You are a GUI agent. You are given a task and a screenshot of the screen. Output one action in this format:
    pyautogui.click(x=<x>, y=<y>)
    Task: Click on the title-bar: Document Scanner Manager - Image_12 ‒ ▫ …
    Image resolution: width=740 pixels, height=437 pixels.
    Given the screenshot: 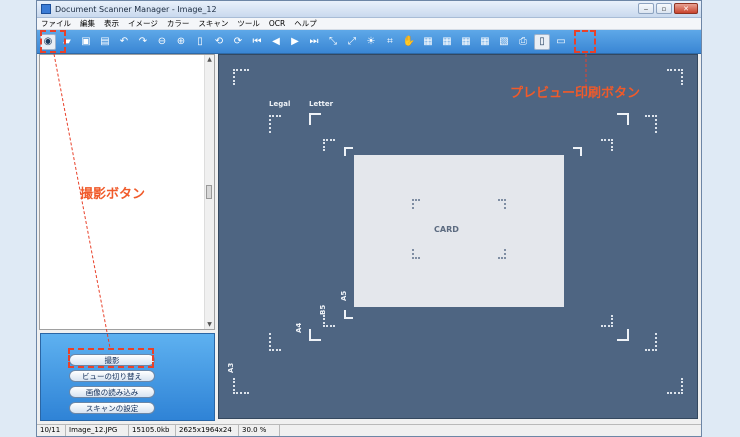 What is the action you would take?
    pyautogui.click(x=369, y=9)
    